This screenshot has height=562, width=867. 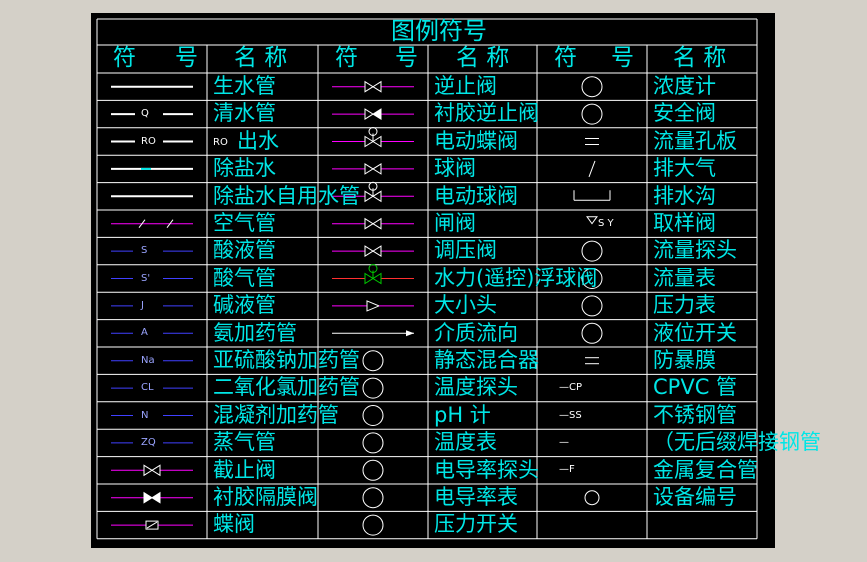 What do you see at coordinates (455, 168) in the screenshot?
I see `component-name: 球阀` at bounding box center [455, 168].